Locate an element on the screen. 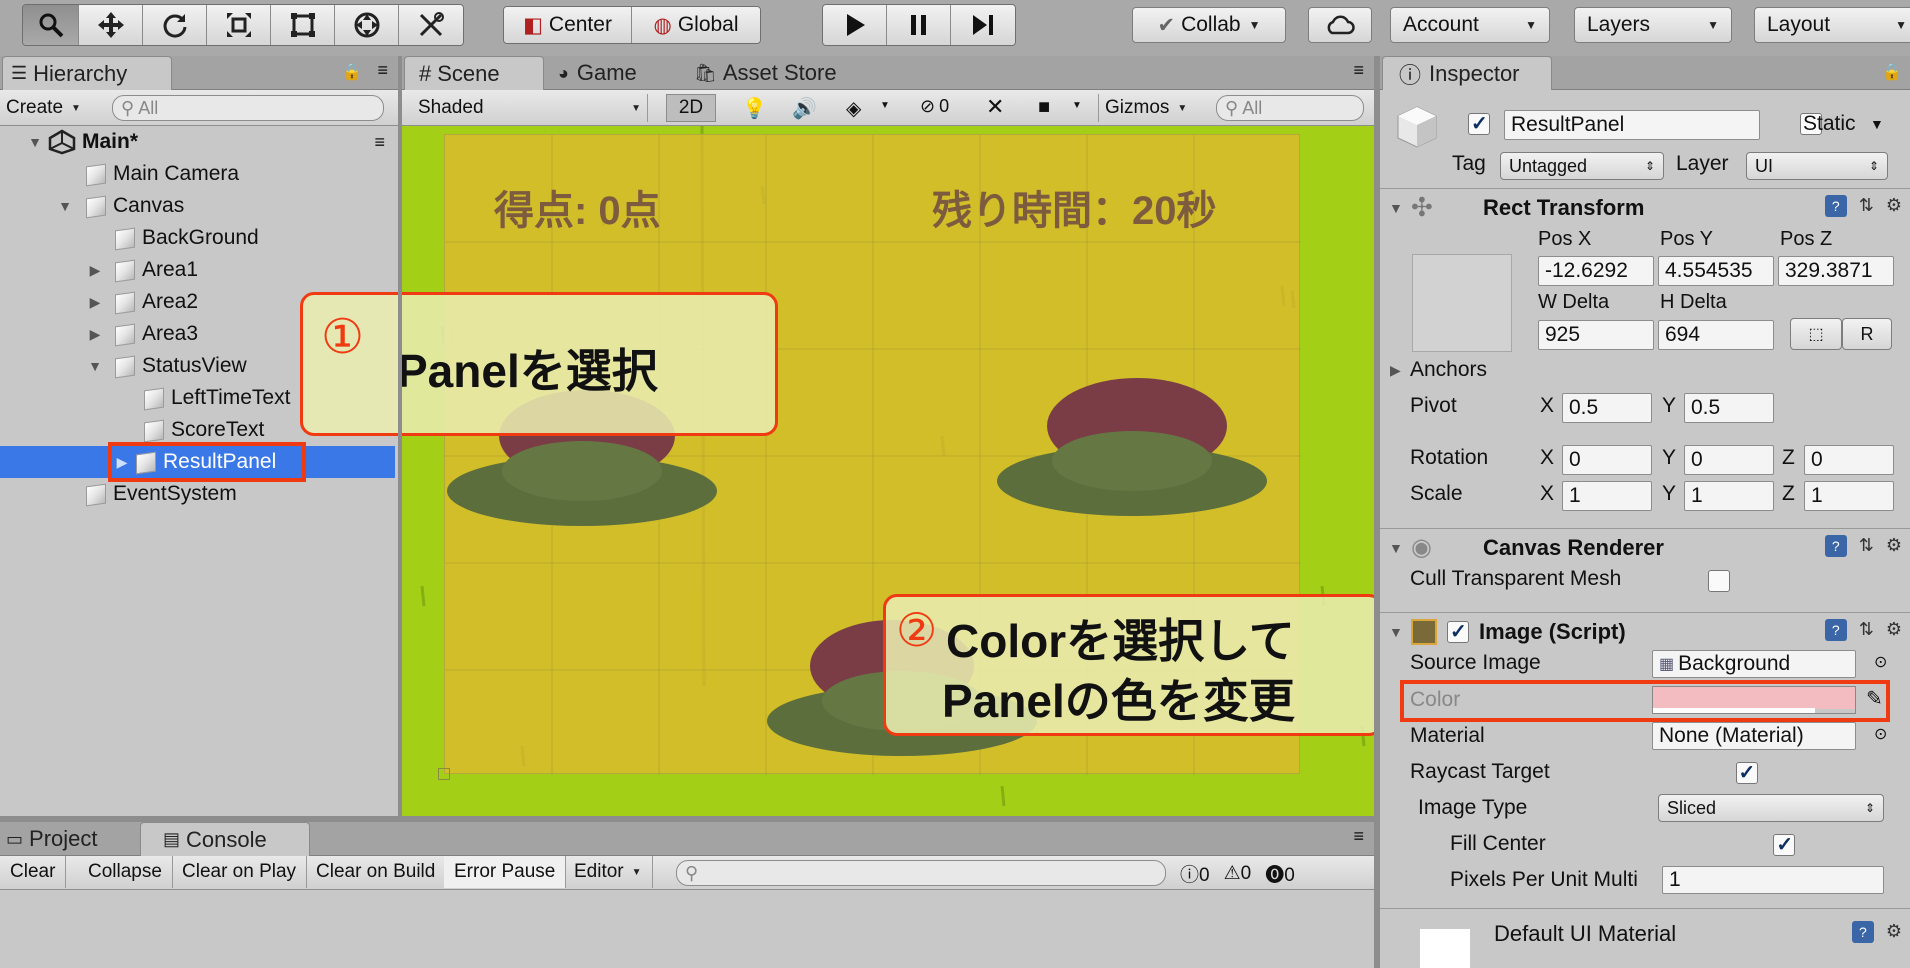  light-icon: 💡 is located at coordinates (754, 108).